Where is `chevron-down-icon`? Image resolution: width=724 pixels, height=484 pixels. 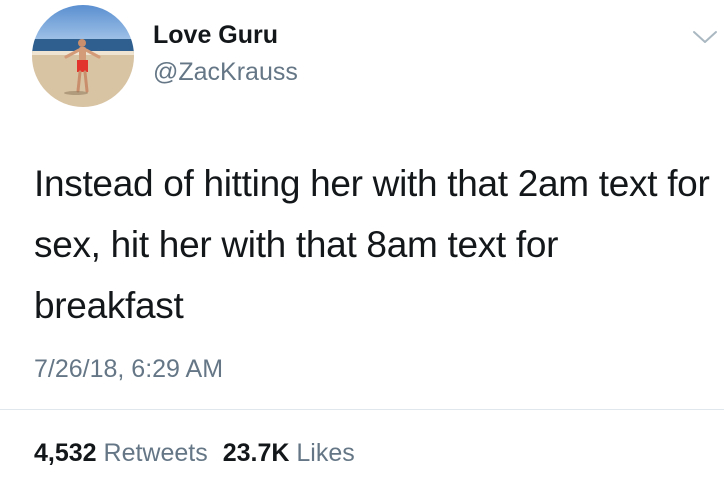 chevron-down-icon is located at coordinates (705, 36).